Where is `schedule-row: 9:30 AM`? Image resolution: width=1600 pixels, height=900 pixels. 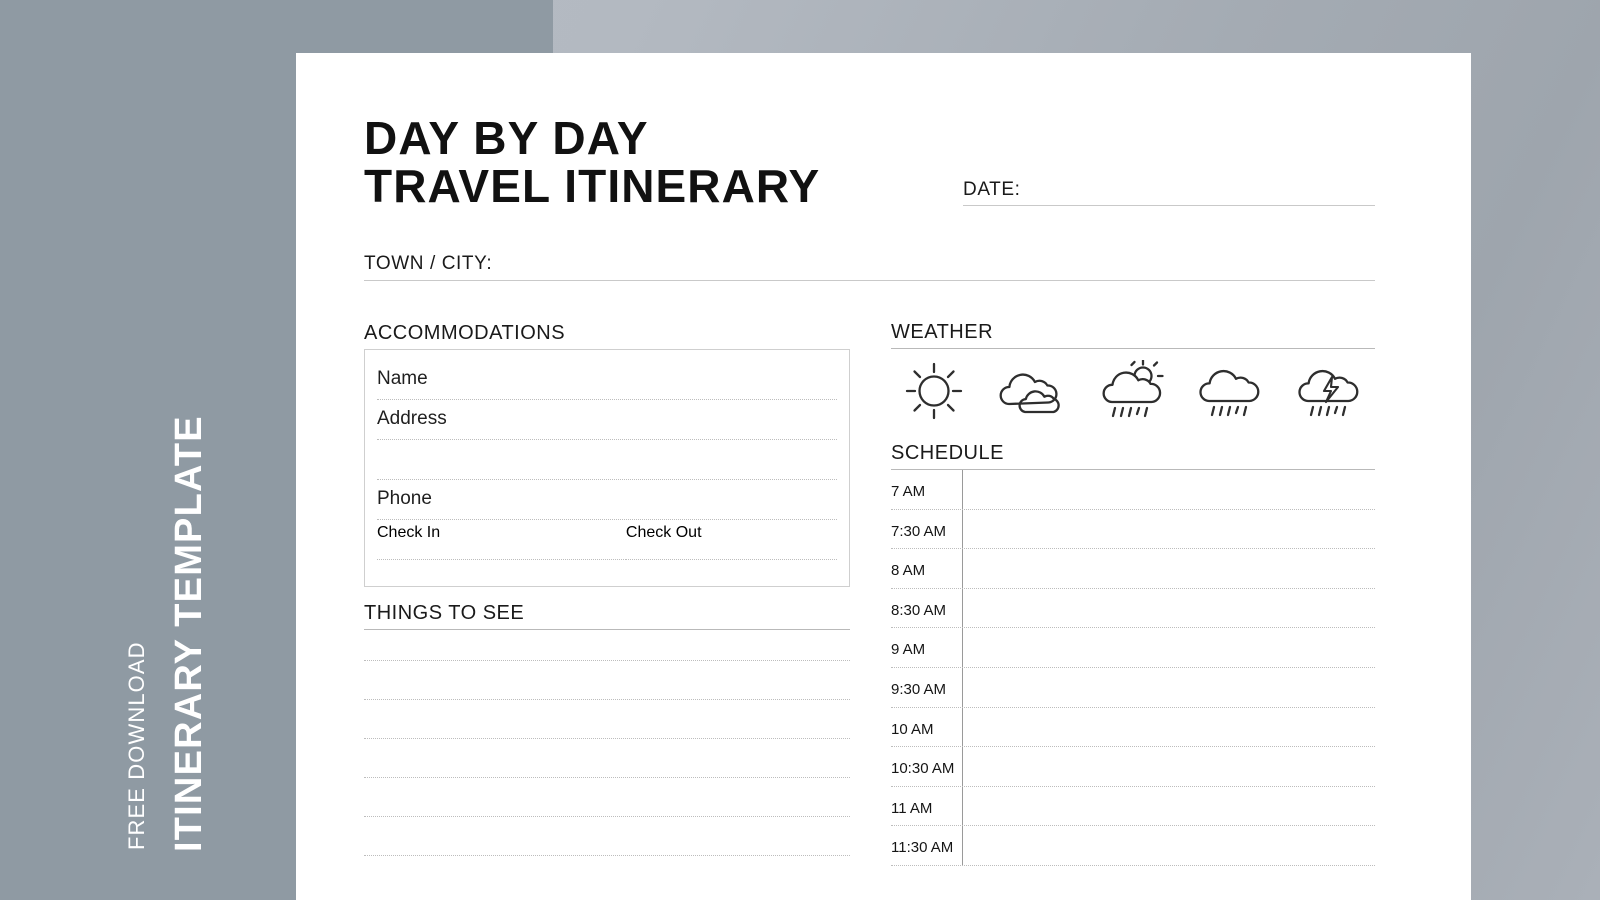
schedule-row: 9:30 AM is located at coordinates (1133, 688).